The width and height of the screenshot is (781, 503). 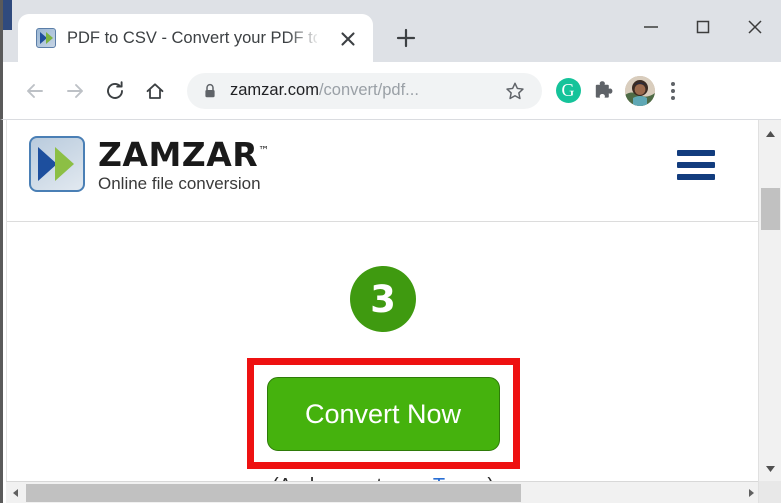 What do you see at coordinates (264, 150) in the screenshot?
I see `trademark-symbol: ™` at bounding box center [264, 150].